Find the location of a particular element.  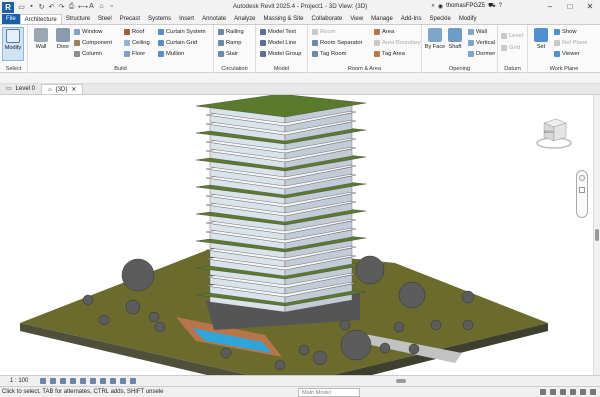

temporary-hide-icon is located at coordinates (123, 381).